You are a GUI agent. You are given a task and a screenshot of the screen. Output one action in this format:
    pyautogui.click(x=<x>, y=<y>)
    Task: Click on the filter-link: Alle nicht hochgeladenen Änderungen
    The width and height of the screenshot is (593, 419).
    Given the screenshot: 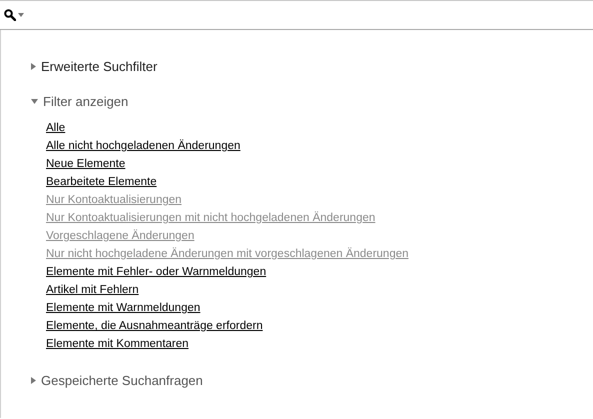 What is the action you would take?
    pyautogui.click(x=143, y=146)
    